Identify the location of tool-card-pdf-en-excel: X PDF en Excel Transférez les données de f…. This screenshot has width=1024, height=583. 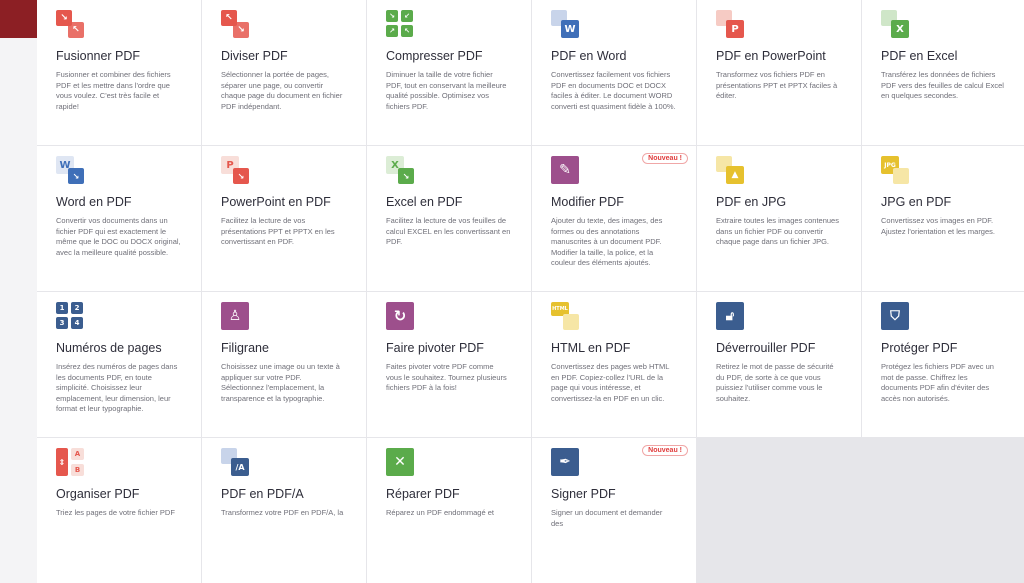
(943, 72).